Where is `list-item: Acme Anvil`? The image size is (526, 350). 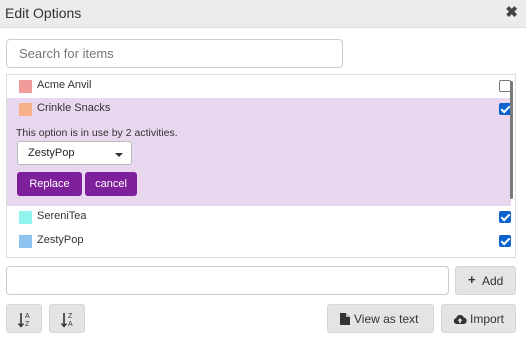 list-item: Acme Anvil is located at coordinates (259, 87).